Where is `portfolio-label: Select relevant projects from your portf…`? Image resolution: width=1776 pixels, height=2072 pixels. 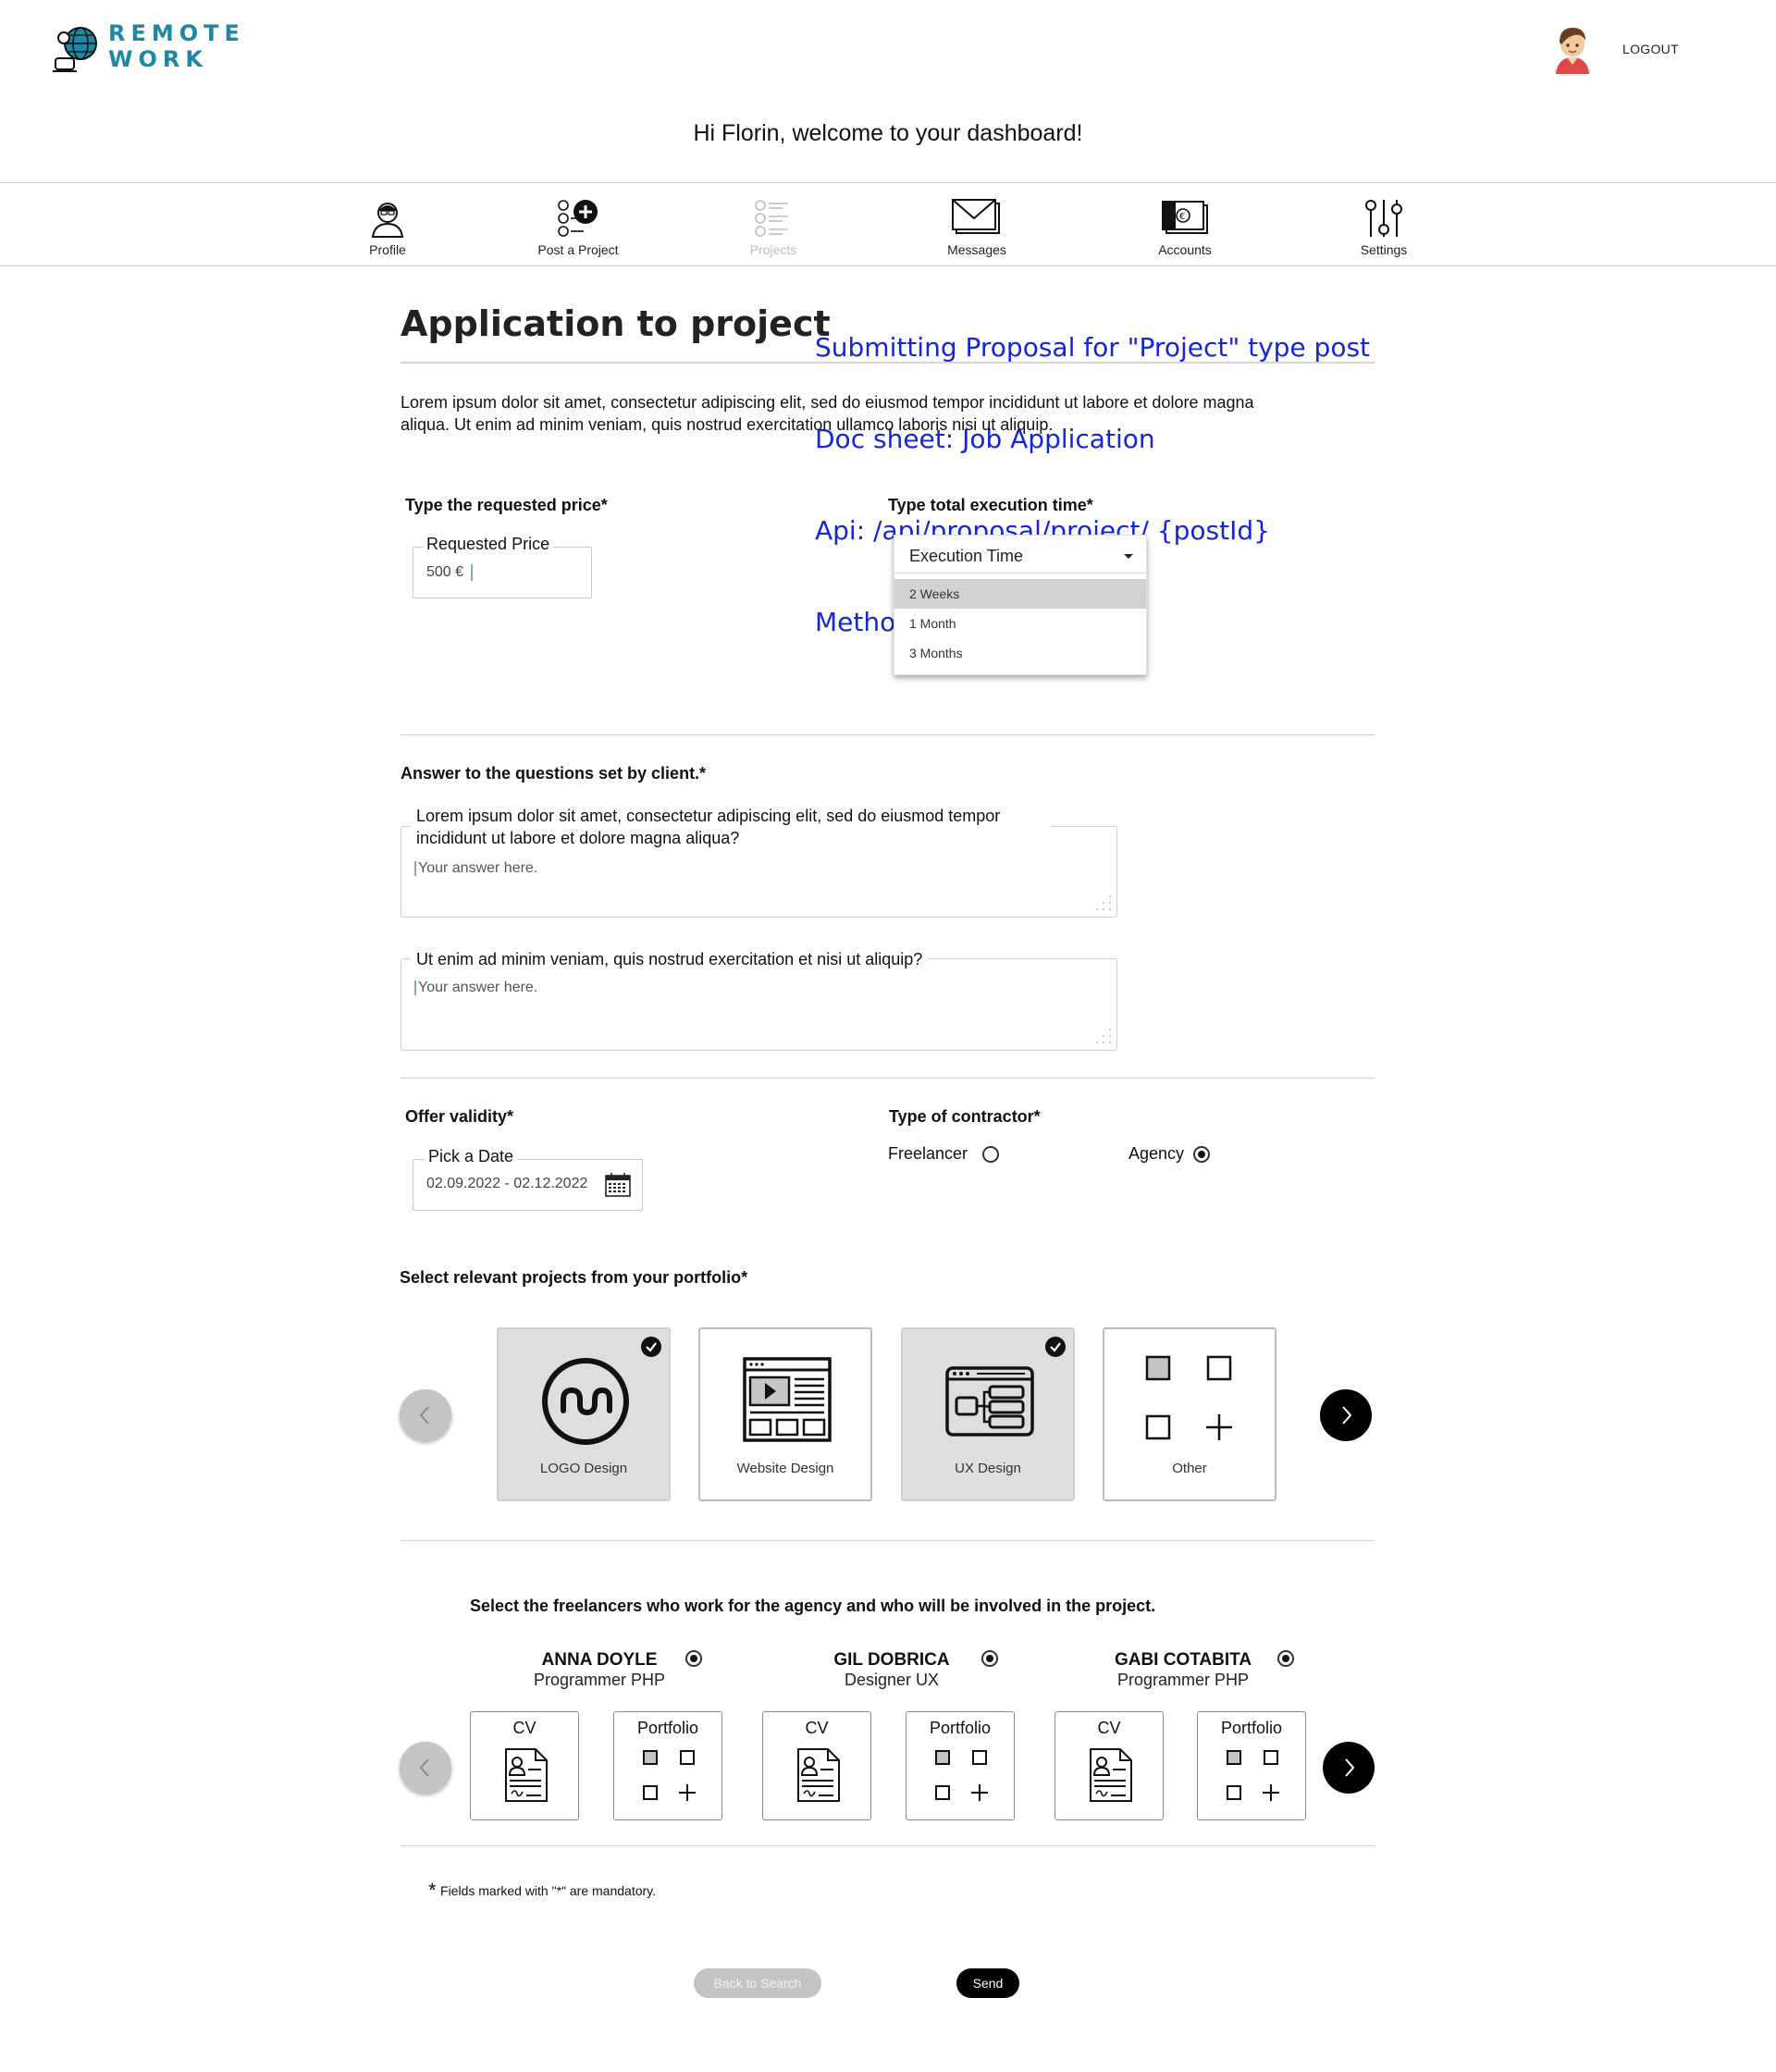 portfolio-label: Select relevant projects from your portf… is located at coordinates (574, 1278).